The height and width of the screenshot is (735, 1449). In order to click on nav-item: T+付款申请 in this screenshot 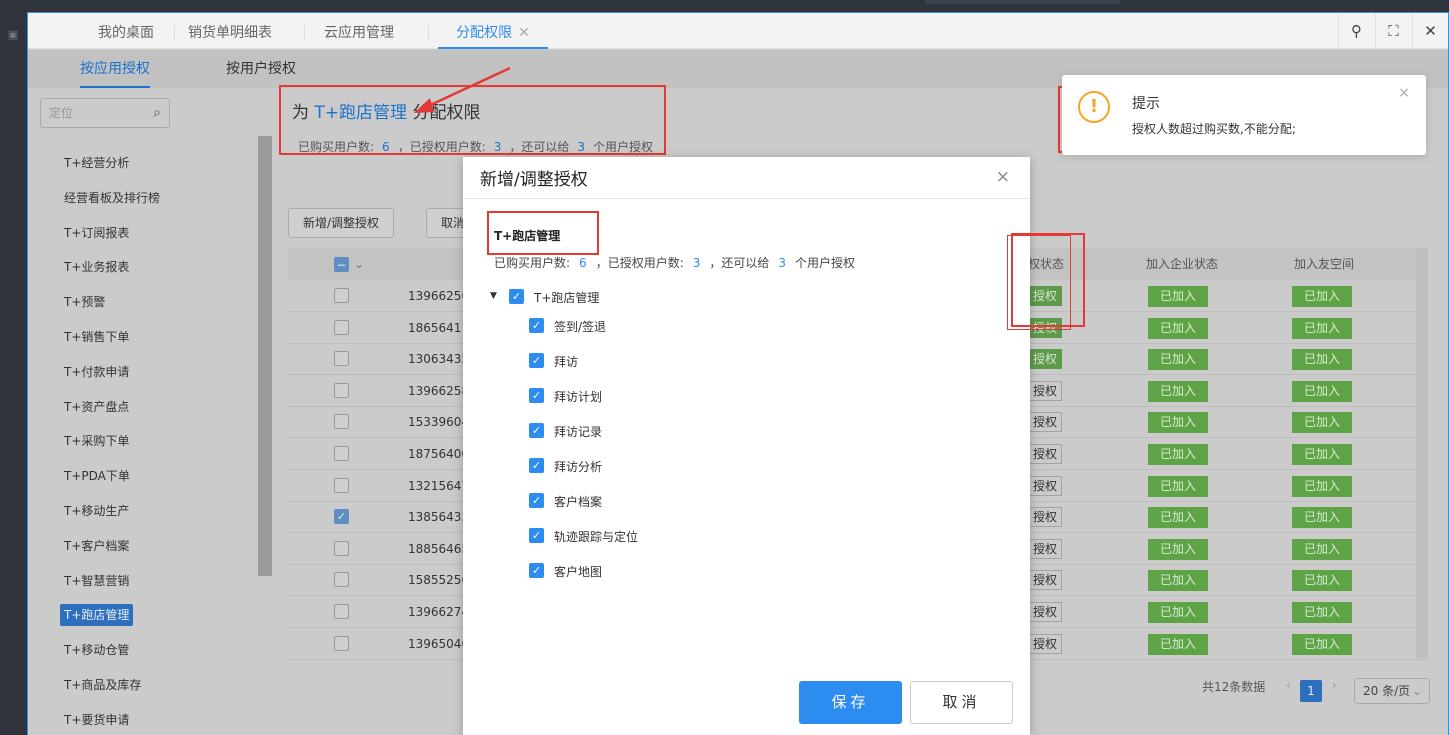, I will do `click(96, 372)`.